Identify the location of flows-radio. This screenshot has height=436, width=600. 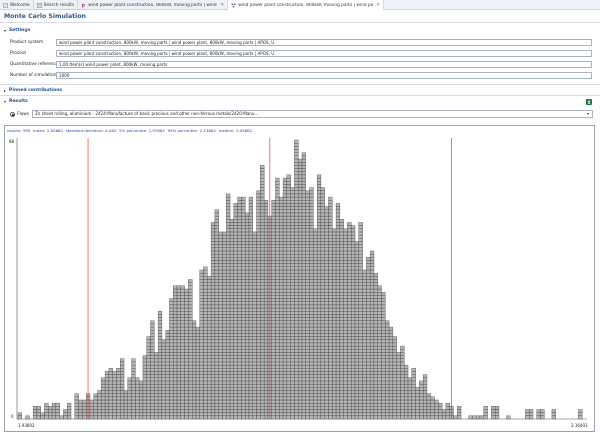
(12, 114).